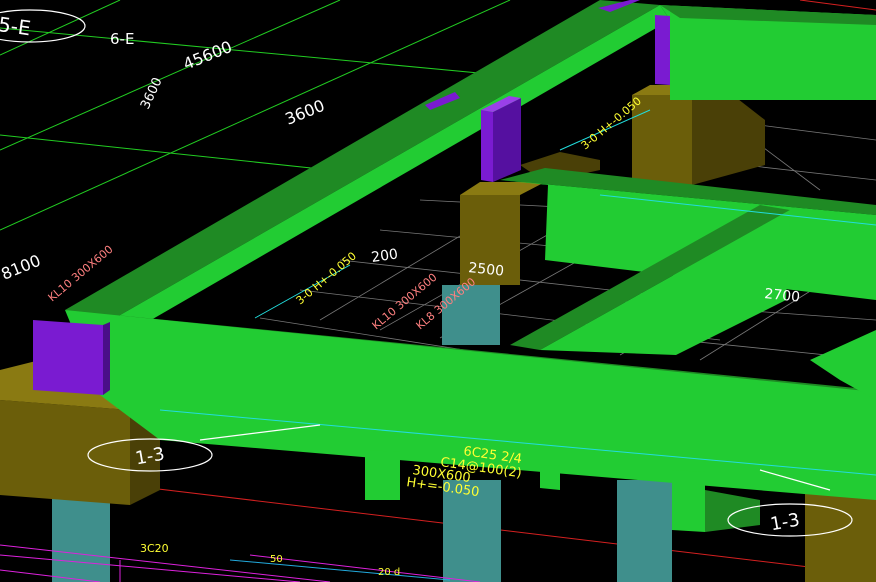 Image resolution: width=876 pixels, height=582 pixels. I want to click on axis-label-left-bottom: 1-3, so click(150, 457).